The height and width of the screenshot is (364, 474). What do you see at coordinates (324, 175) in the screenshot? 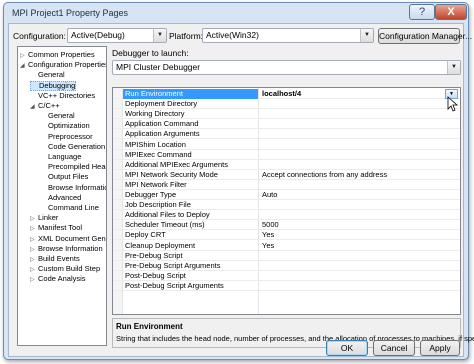
I see `property-value: Accept connections from any address` at bounding box center [324, 175].